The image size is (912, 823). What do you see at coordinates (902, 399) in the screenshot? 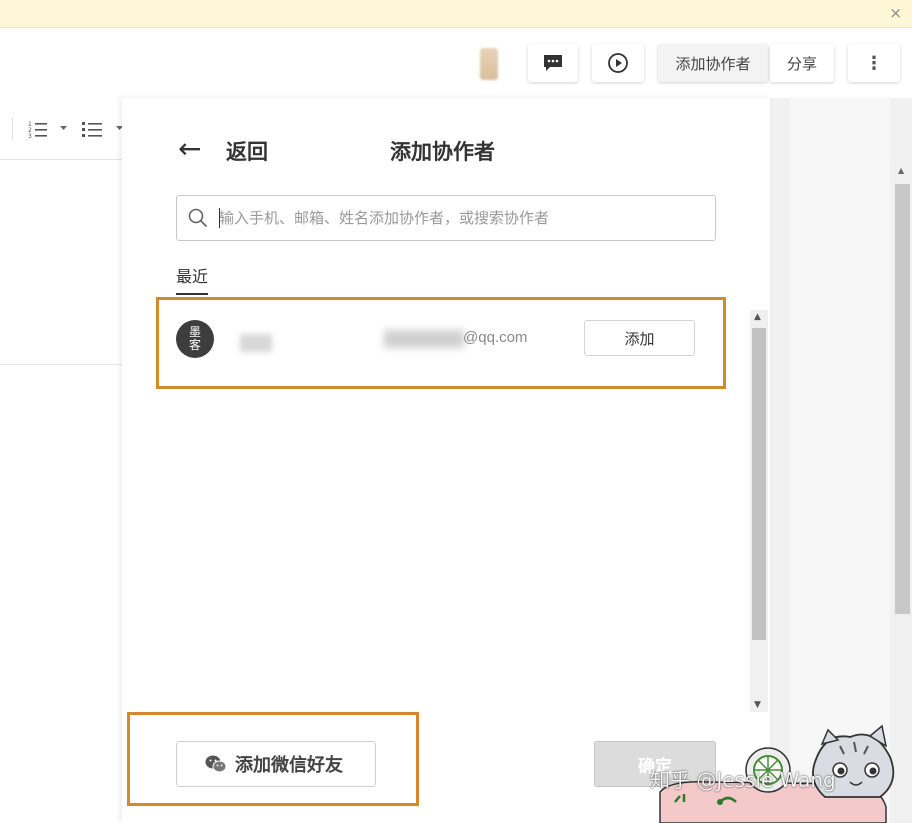
I see `document-scroll-thumb` at bounding box center [902, 399].